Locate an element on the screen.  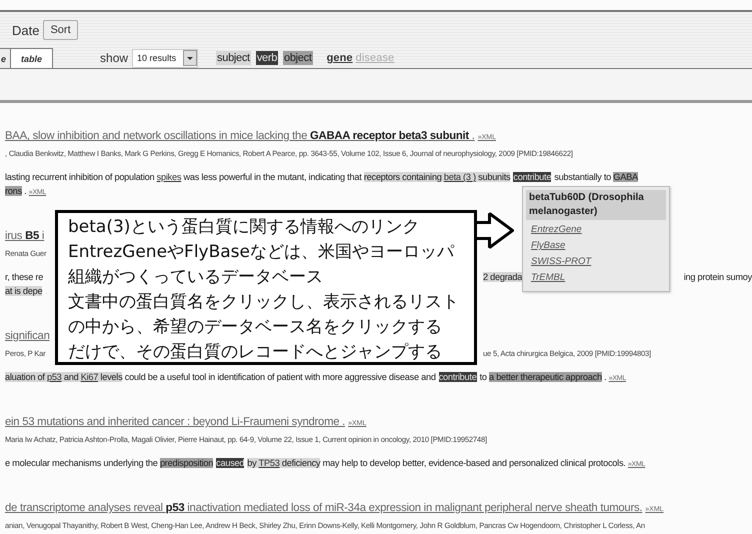
database-link: EntrezGene is located at coordinates (556, 230).